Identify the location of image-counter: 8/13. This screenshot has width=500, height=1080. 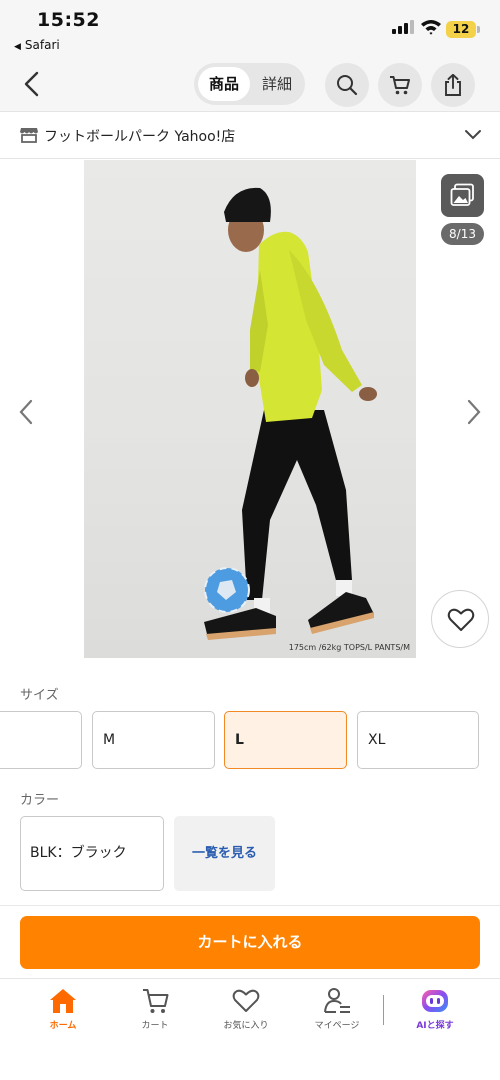
(462, 234).